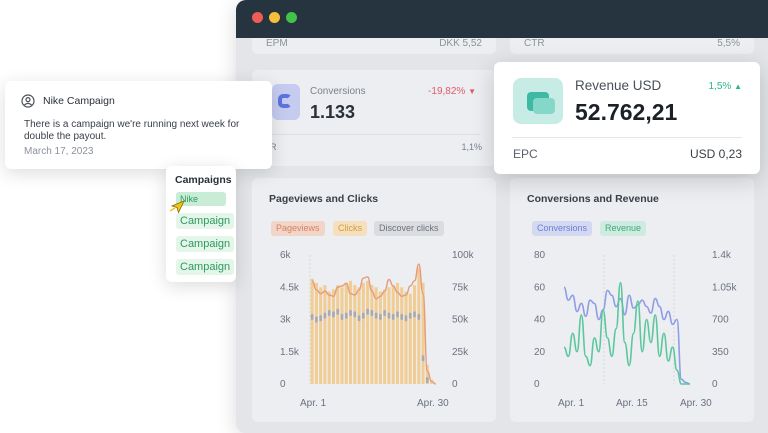 The image size is (768, 433). Describe the element at coordinates (632, 403) in the screenshot. I see `x-tick-label: Apr. 15` at that location.